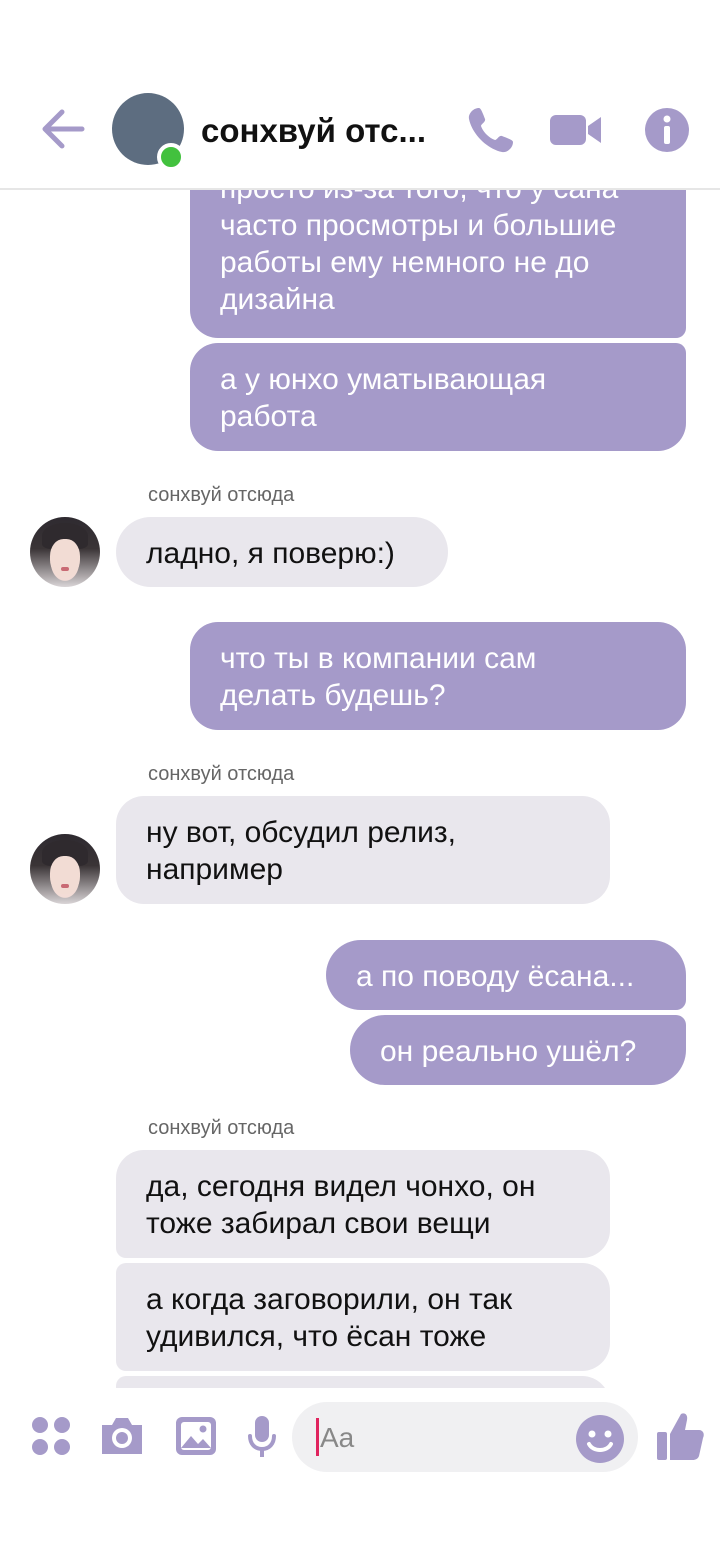 The image size is (720, 1560). Describe the element at coordinates (576, 130) in the screenshot. I see `video-camera-icon` at that location.